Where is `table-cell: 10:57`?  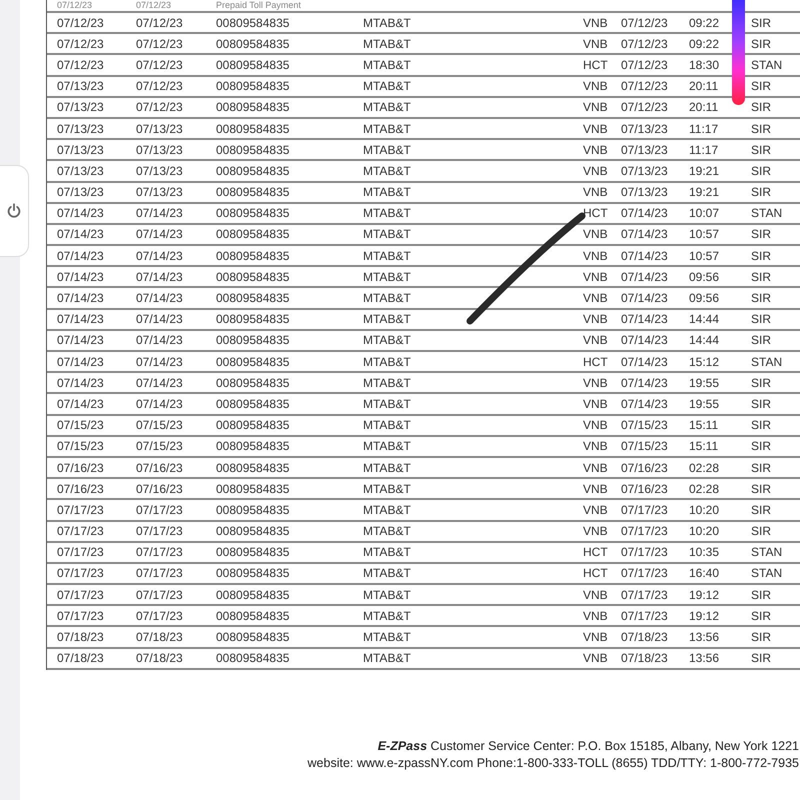
table-cell: 10:57 is located at coordinates (704, 255).